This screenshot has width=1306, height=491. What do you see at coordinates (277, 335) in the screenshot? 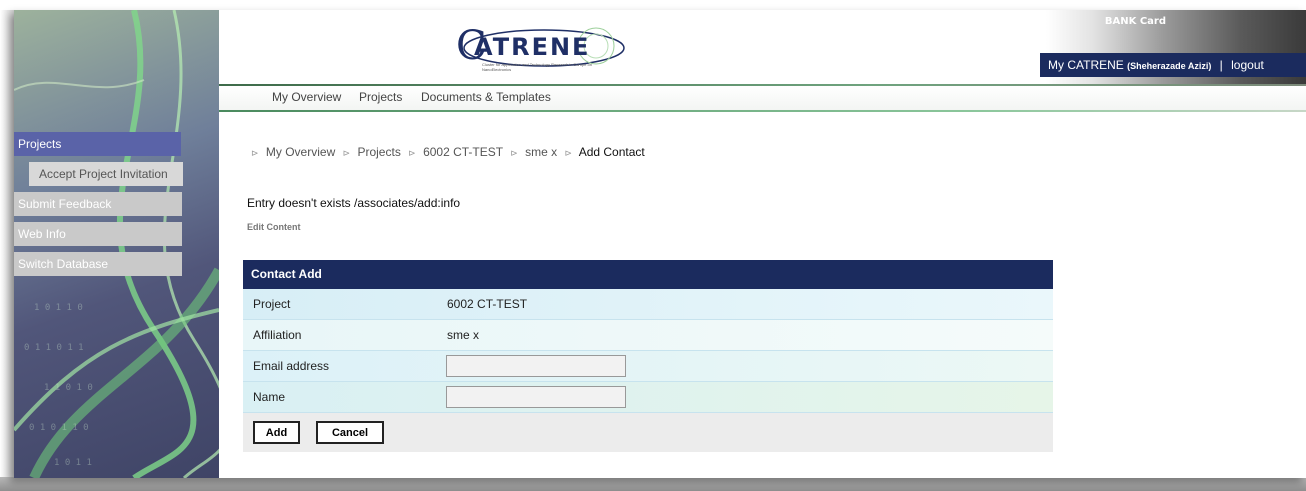
I see `affiliation-label: Affiliation` at bounding box center [277, 335].